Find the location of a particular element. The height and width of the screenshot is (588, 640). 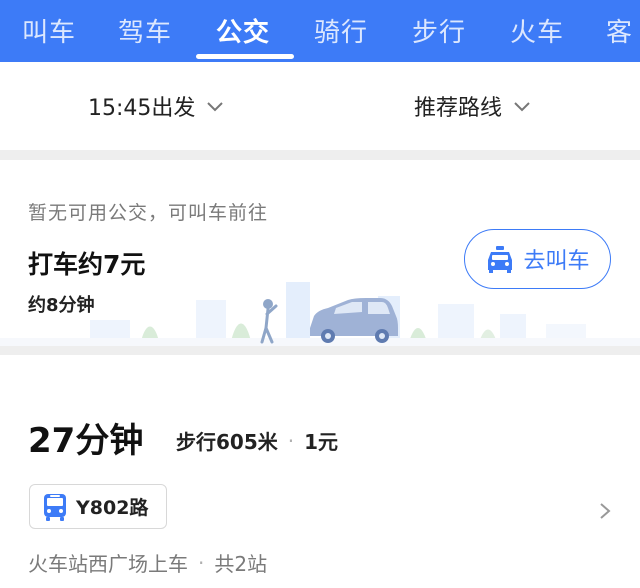

boarding-stop: 火车站西广场上车 is located at coordinates (108, 564).